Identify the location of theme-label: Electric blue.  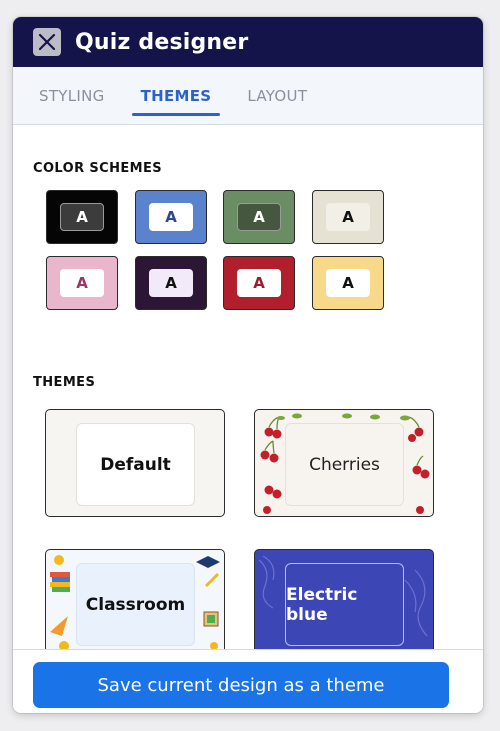
(344, 604).